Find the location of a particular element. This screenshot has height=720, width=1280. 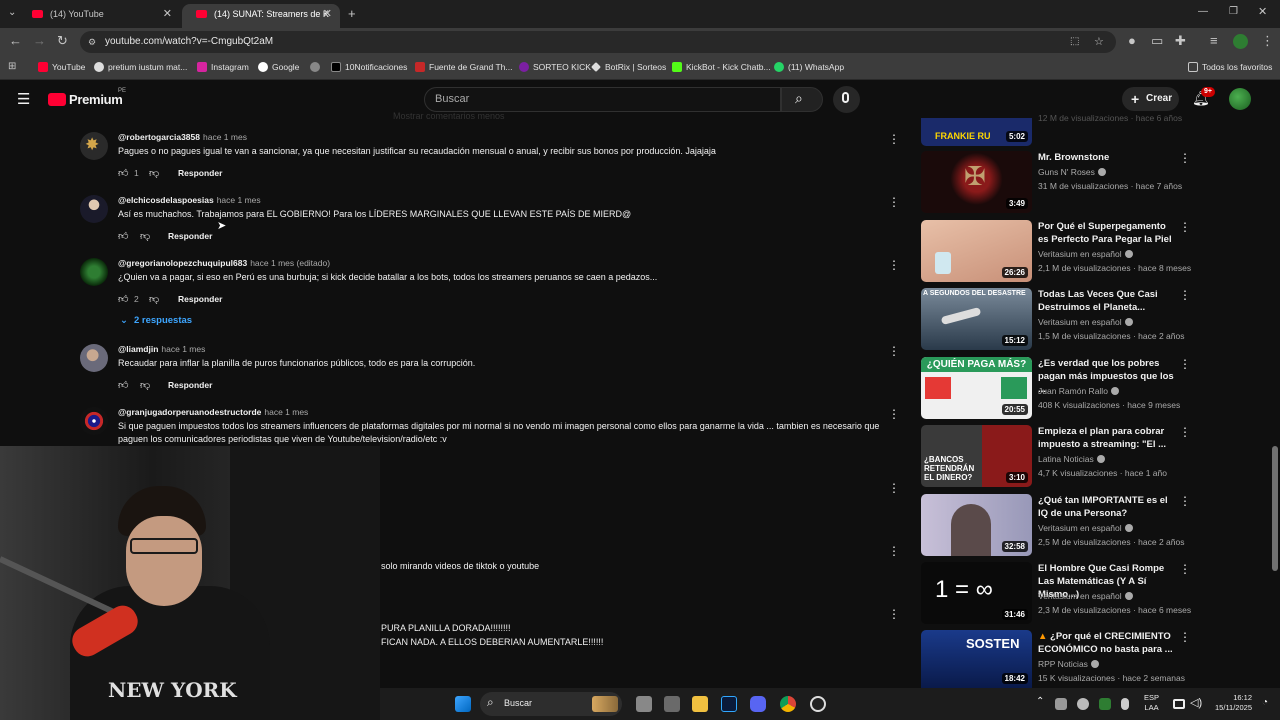

task-view-icon is located at coordinates (644, 704).